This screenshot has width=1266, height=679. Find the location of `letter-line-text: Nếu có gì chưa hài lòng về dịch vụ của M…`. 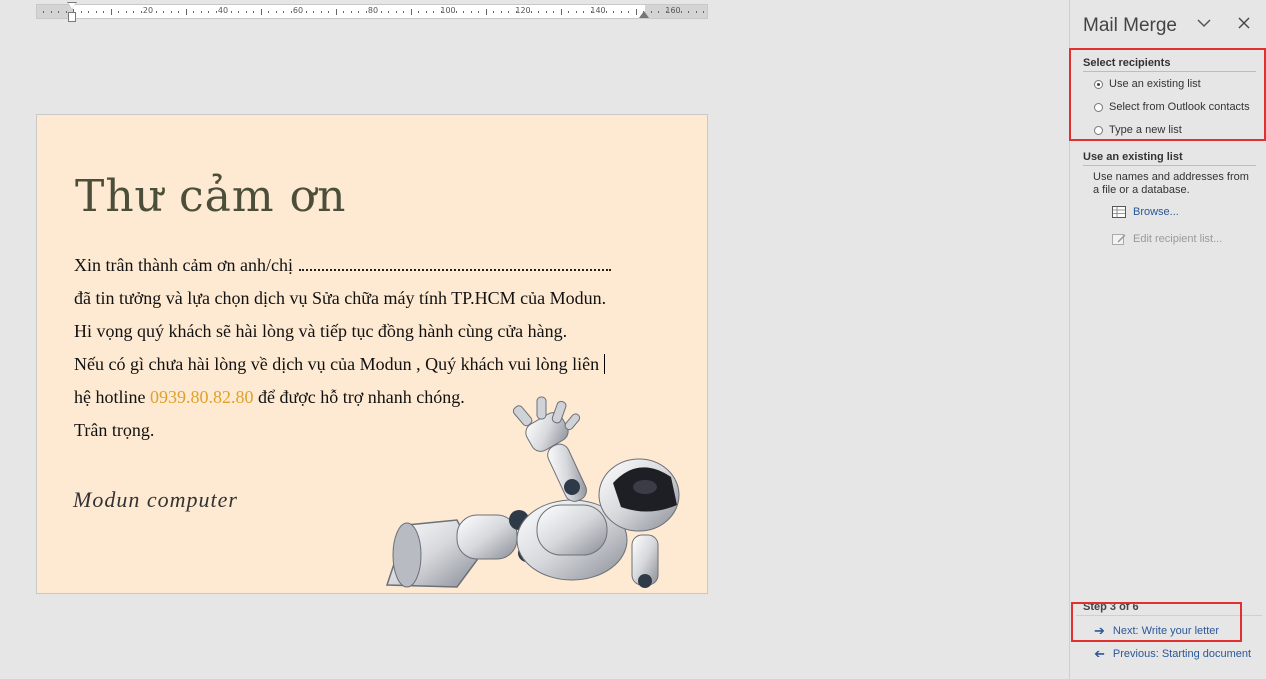

letter-line-text: Nếu có gì chưa hài lòng về dịch vụ của M… is located at coordinates (337, 364).